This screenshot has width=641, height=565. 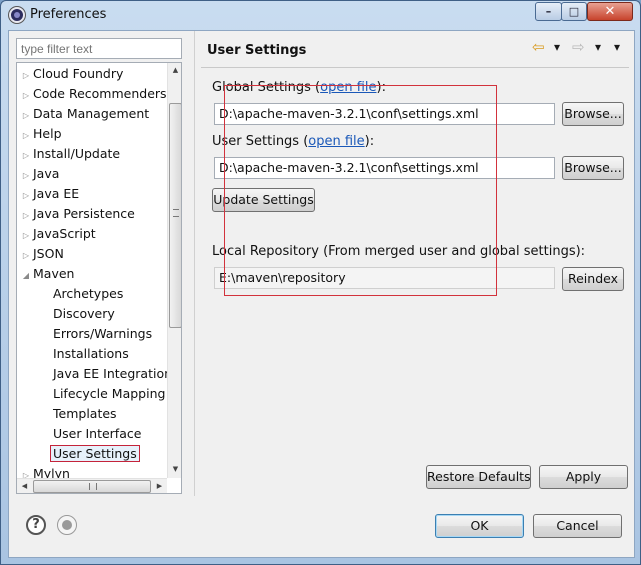 I want to click on local-repository-field: E:\maven\repository, so click(x=384, y=278).